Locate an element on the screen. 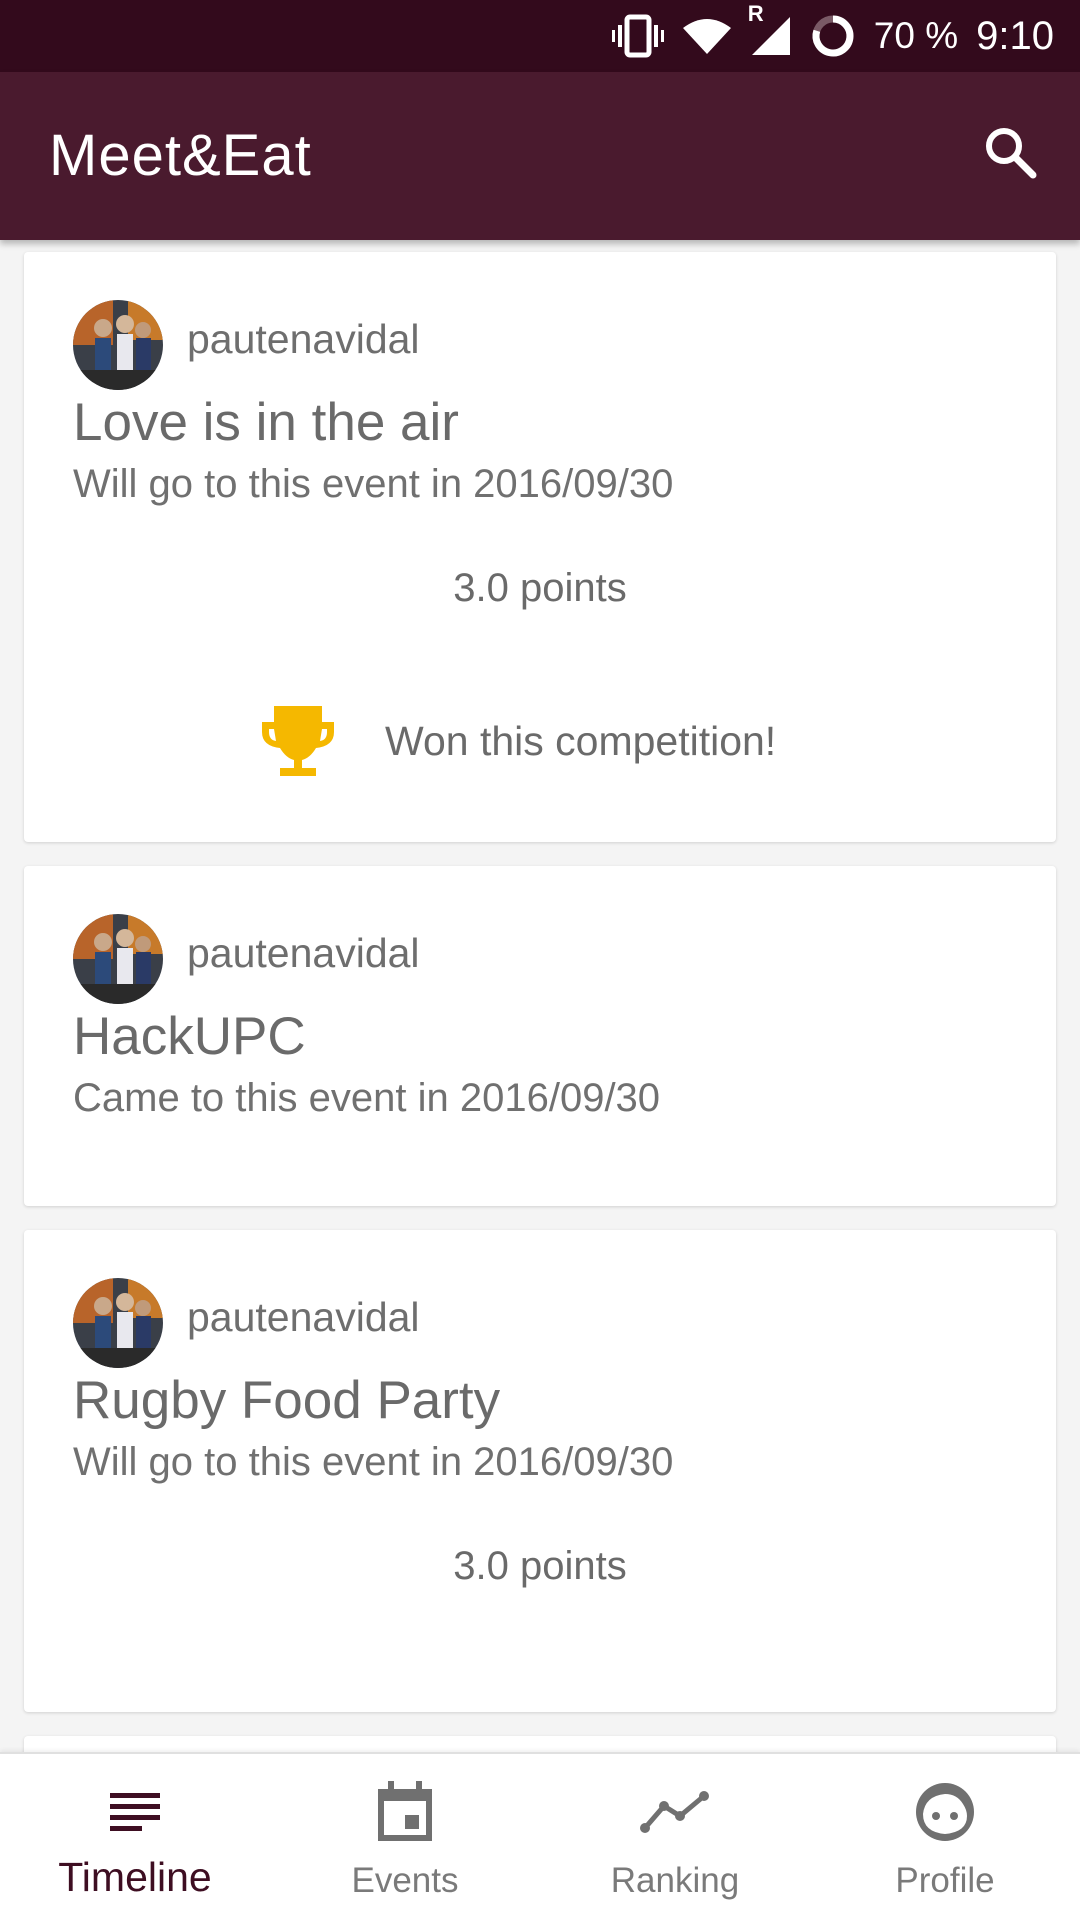 This screenshot has width=1080, height=1922. app-bar: Meet&Eat is located at coordinates (540, 156).